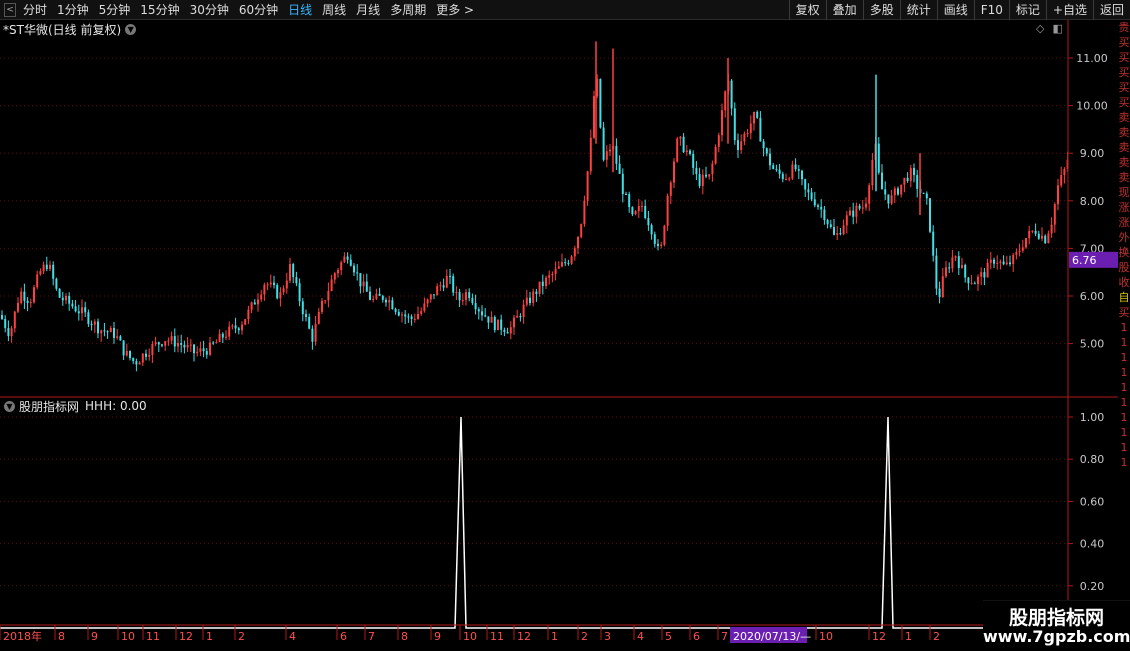 The width and height of the screenshot is (1130, 651). Describe the element at coordinates (153, 636) in the screenshot. I see `x-tick-label: 11` at that location.